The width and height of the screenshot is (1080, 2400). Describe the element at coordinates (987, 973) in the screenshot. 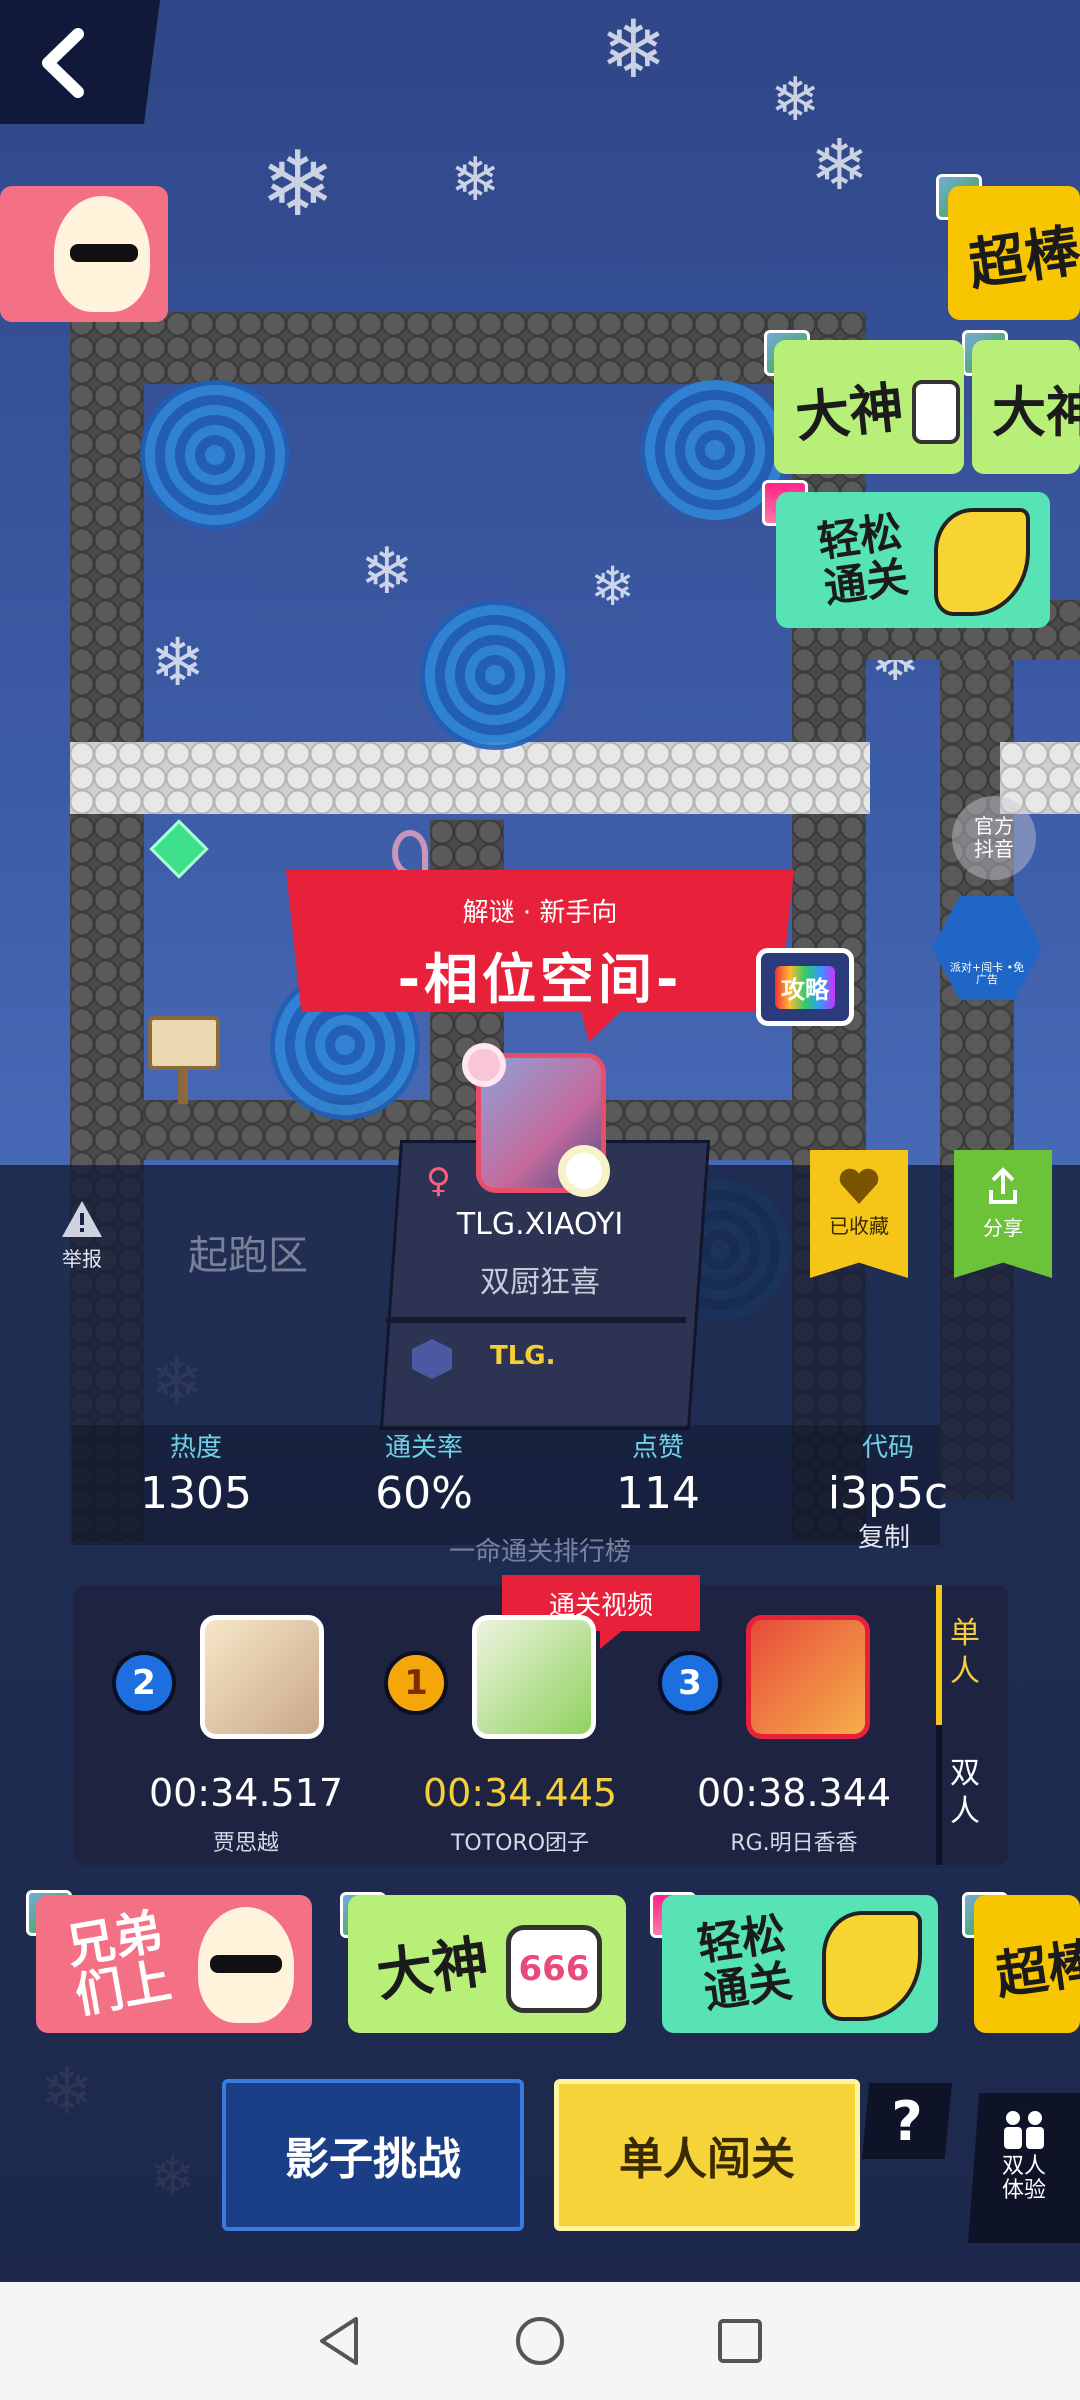

I see `promo-badge-text: 派对+闯卡 •免广告` at that location.